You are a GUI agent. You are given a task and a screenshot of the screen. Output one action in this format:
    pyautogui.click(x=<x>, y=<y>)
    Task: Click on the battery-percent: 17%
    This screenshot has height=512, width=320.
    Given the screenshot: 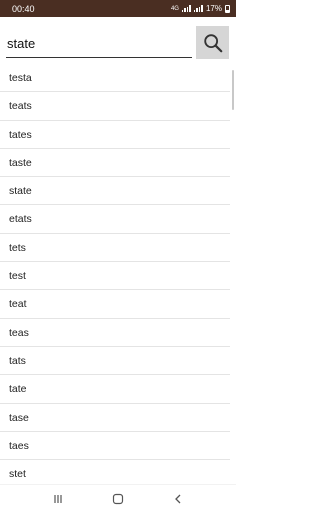 What is the action you would take?
    pyautogui.click(x=213, y=8)
    